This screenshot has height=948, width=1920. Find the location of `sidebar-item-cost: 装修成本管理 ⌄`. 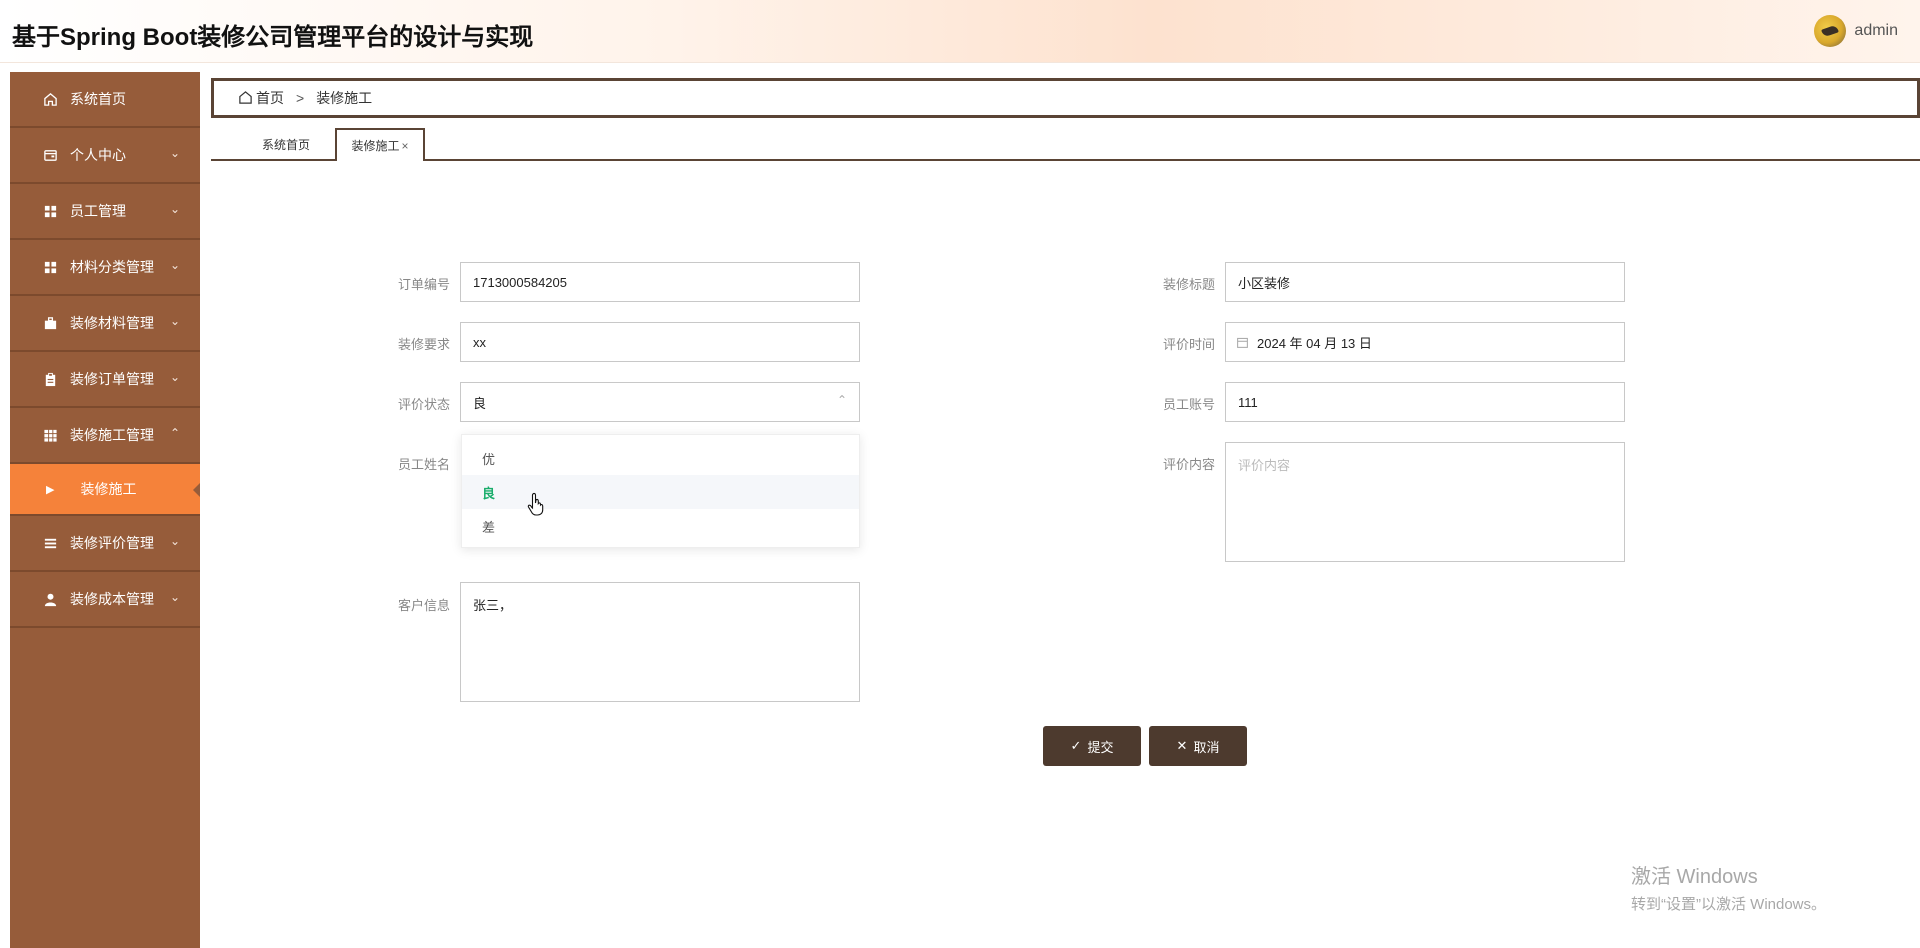

sidebar-item-cost: 装修成本管理 ⌄ is located at coordinates (105, 600).